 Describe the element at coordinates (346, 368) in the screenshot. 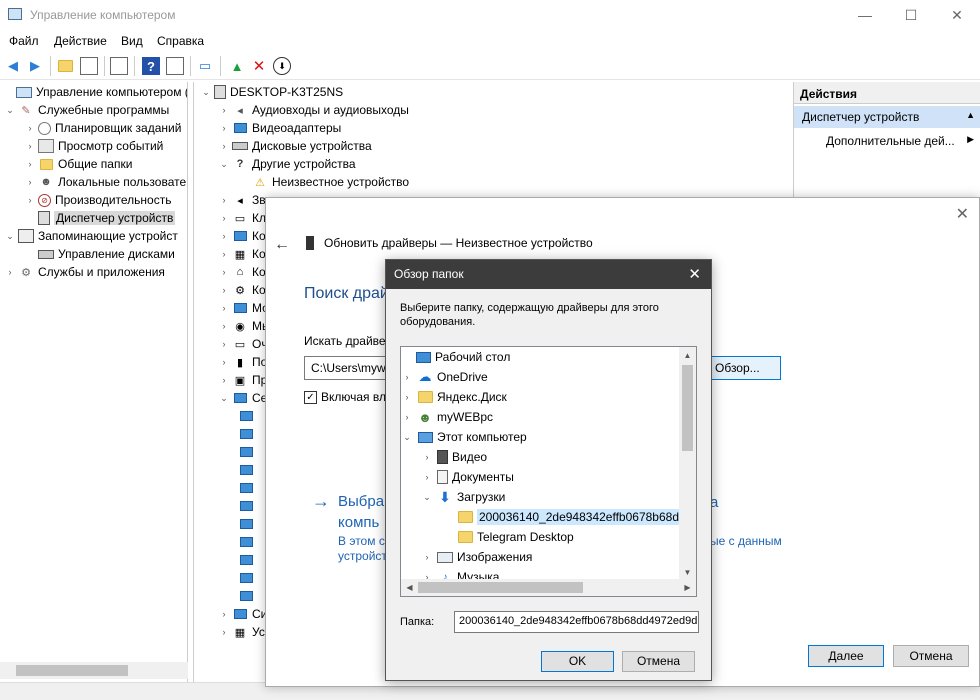

I see `driver-path-input: C:\Users\myw` at that location.